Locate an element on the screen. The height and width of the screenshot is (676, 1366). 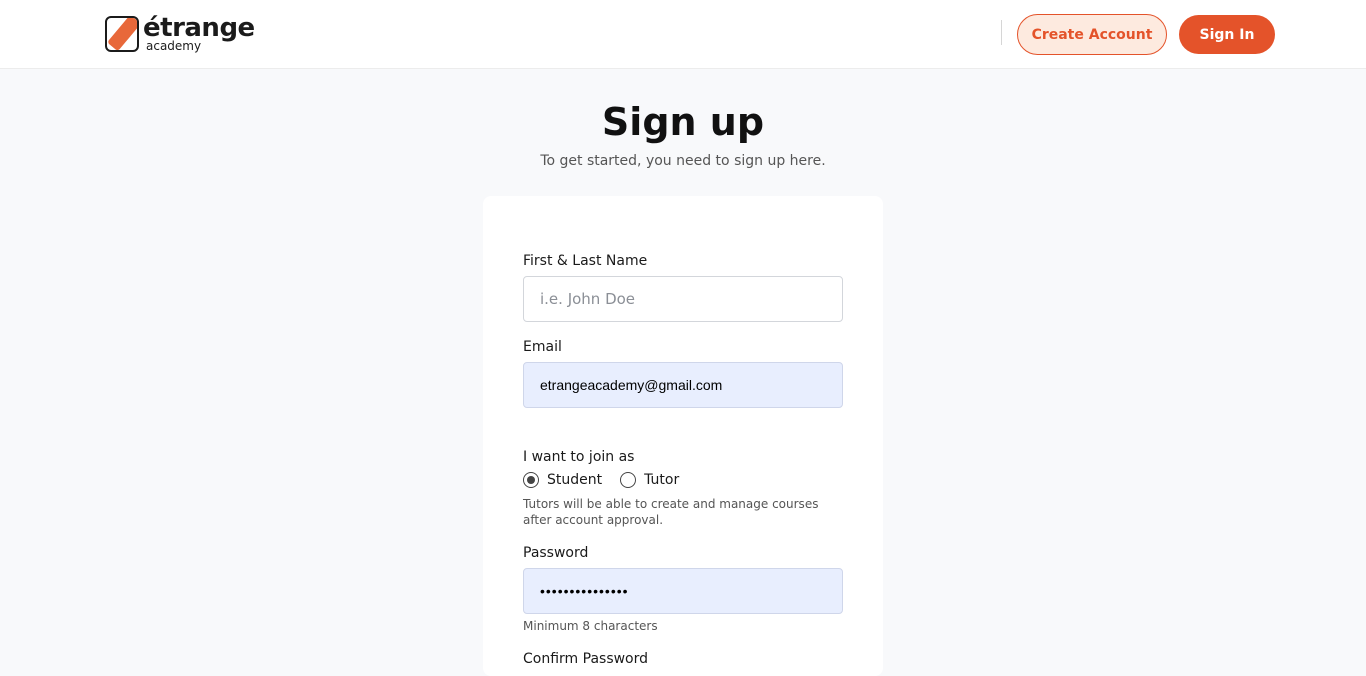
join-as-radio-group: Student Tutor is located at coordinates (610, 480).